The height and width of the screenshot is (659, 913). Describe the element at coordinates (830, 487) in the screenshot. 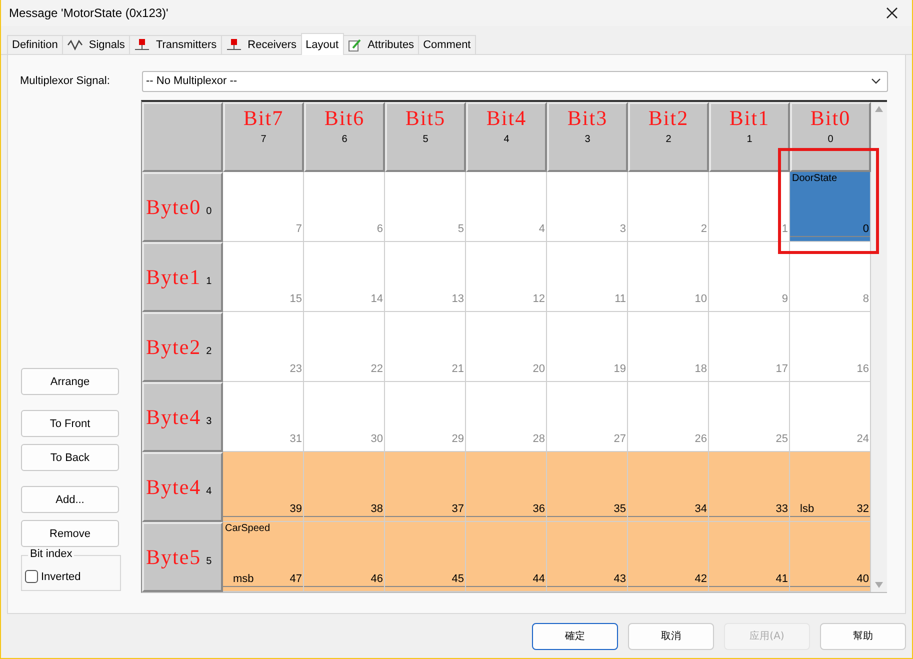

I see `bit-cell: lsb 32` at that location.